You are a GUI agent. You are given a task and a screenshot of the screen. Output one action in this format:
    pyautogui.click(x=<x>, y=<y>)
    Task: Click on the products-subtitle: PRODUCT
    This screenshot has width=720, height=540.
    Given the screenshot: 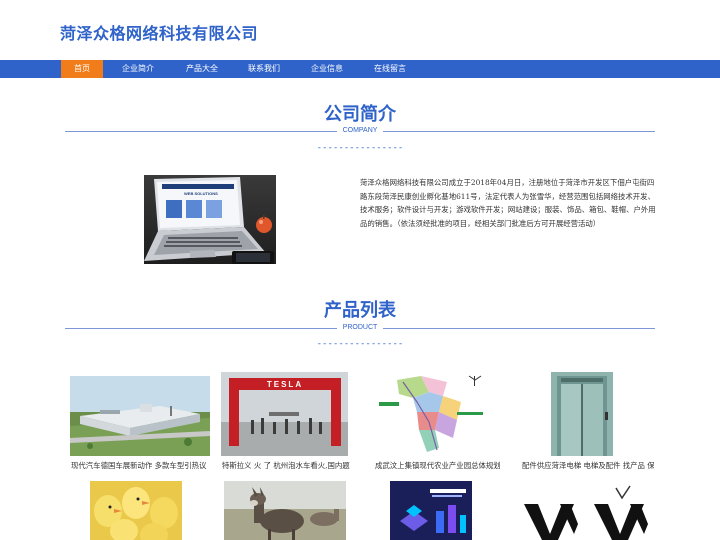 What is the action you would take?
    pyautogui.click(x=360, y=327)
    